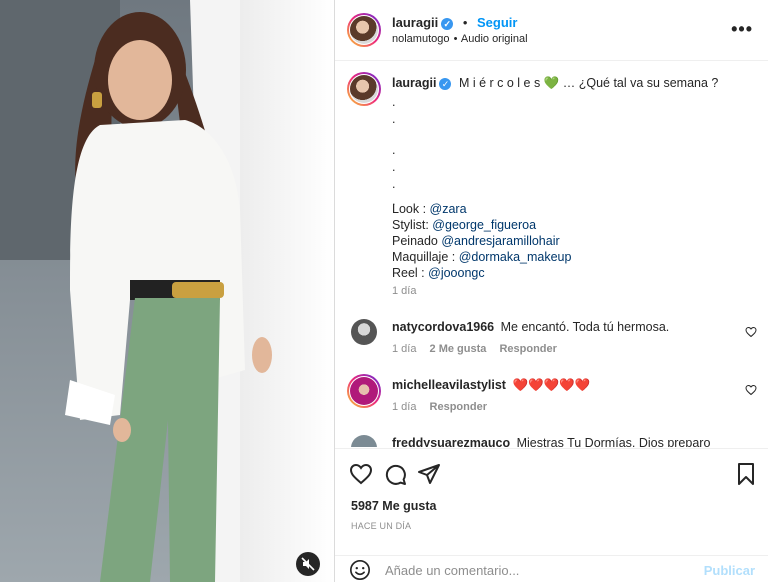  What do you see at coordinates (585, 327) in the screenshot?
I see `comment-text: Me encantó. Toda tú hermosa.` at bounding box center [585, 327].